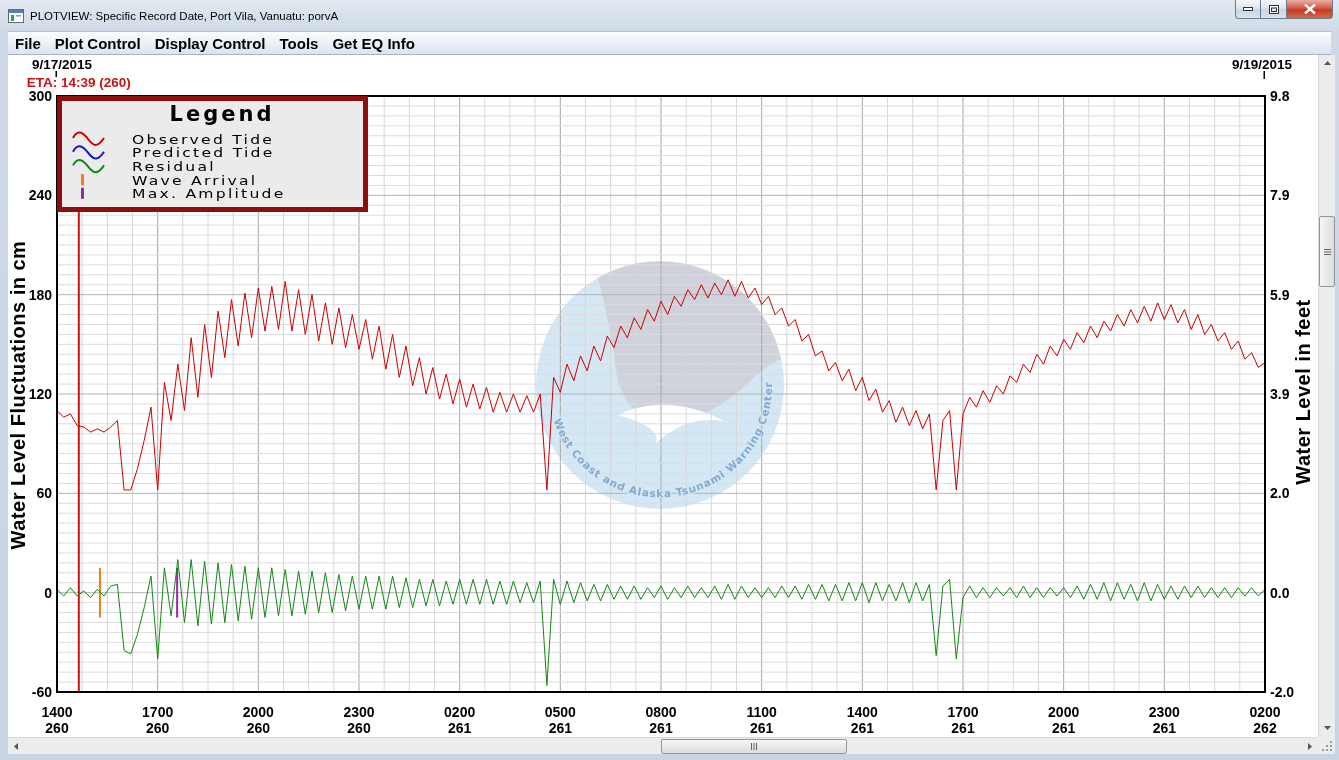 The width and height of the screenshot is (1339, 760). What do you see at coordinates (862, 720) in the screenshot?
I see `x-tick-label: 1400 261` at bounding box center [862, 720].